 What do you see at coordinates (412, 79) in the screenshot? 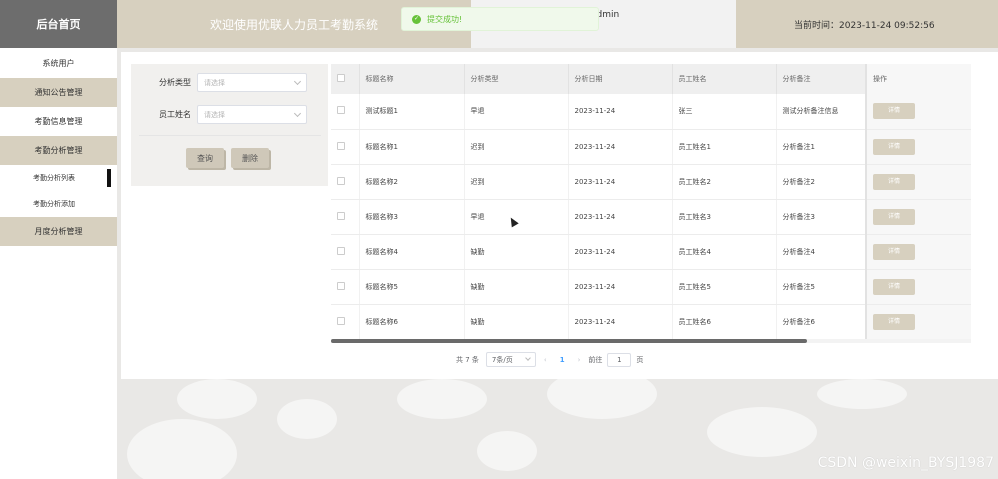
I see `col-header-title: 标题名称` at bounding box center [412, 79].